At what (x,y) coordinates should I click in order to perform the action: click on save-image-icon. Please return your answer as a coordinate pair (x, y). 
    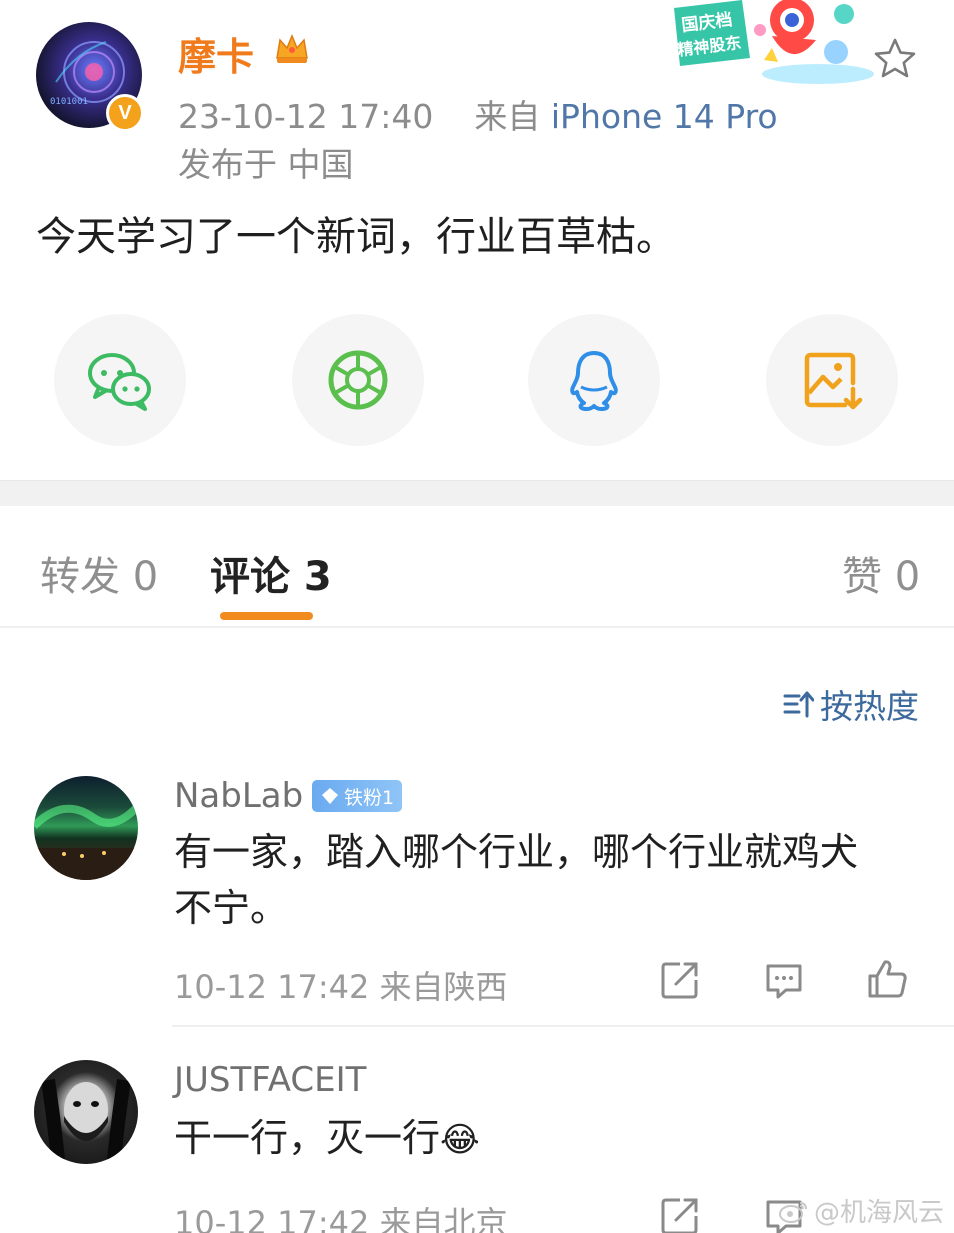
    Looking at the image, I should click on (833, 381).